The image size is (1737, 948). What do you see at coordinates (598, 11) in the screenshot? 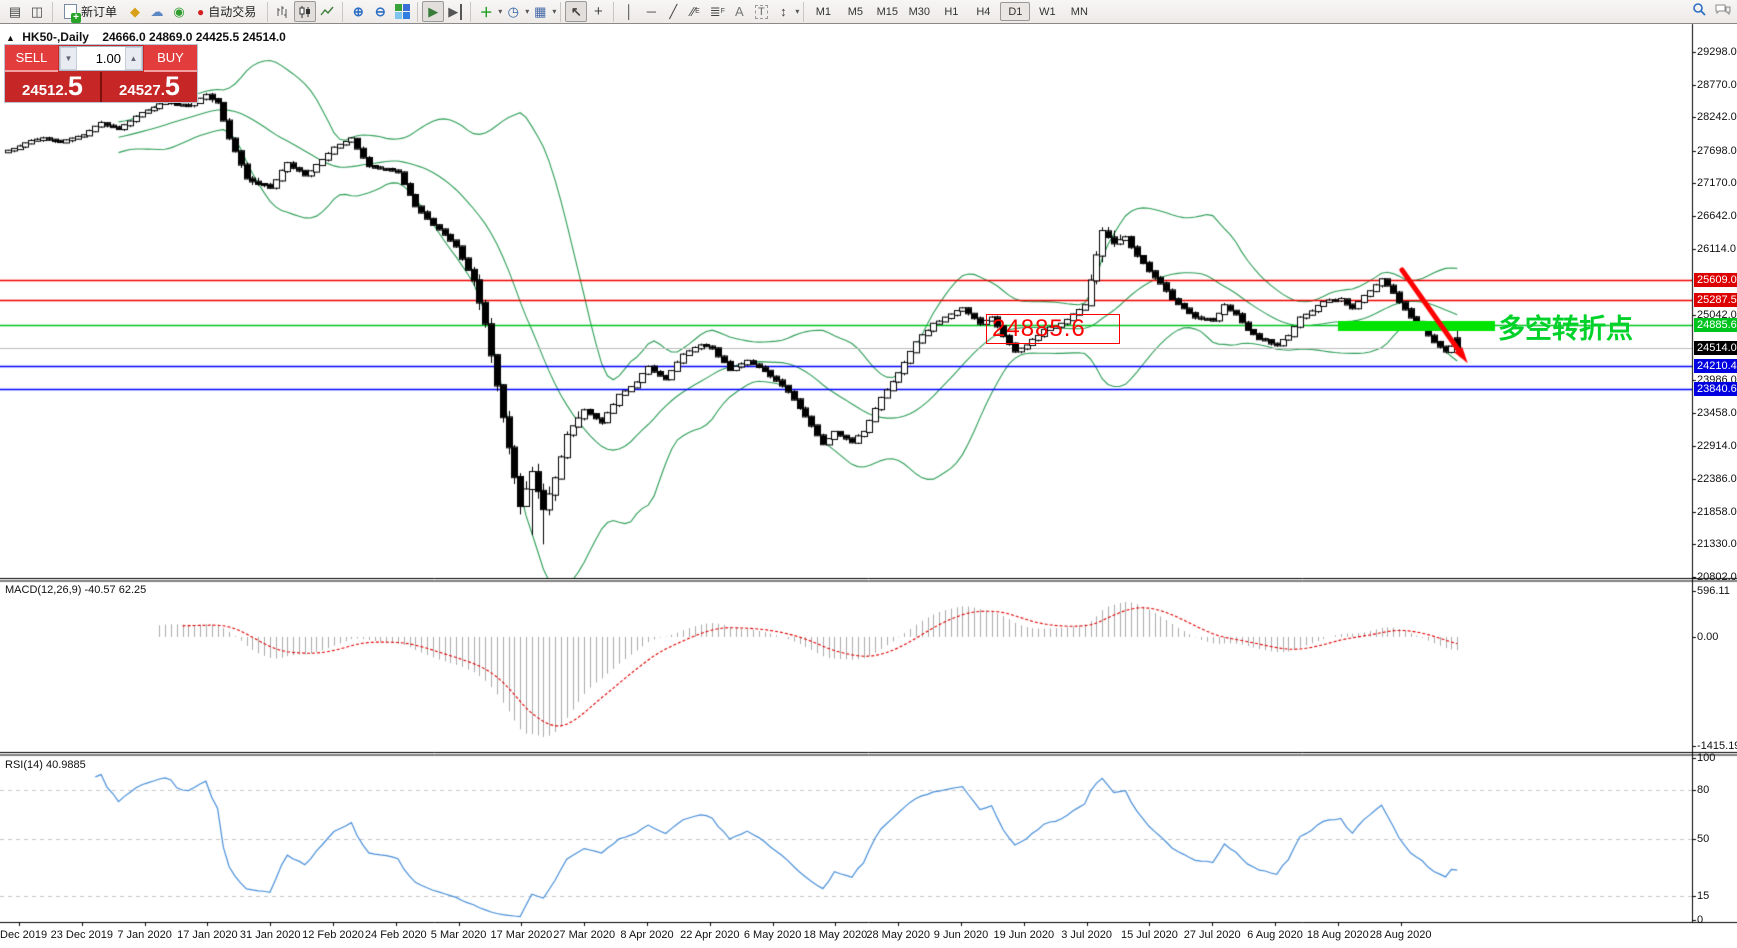
I see `crosshair-tool-icon: +` at bounding box center [598, 11].